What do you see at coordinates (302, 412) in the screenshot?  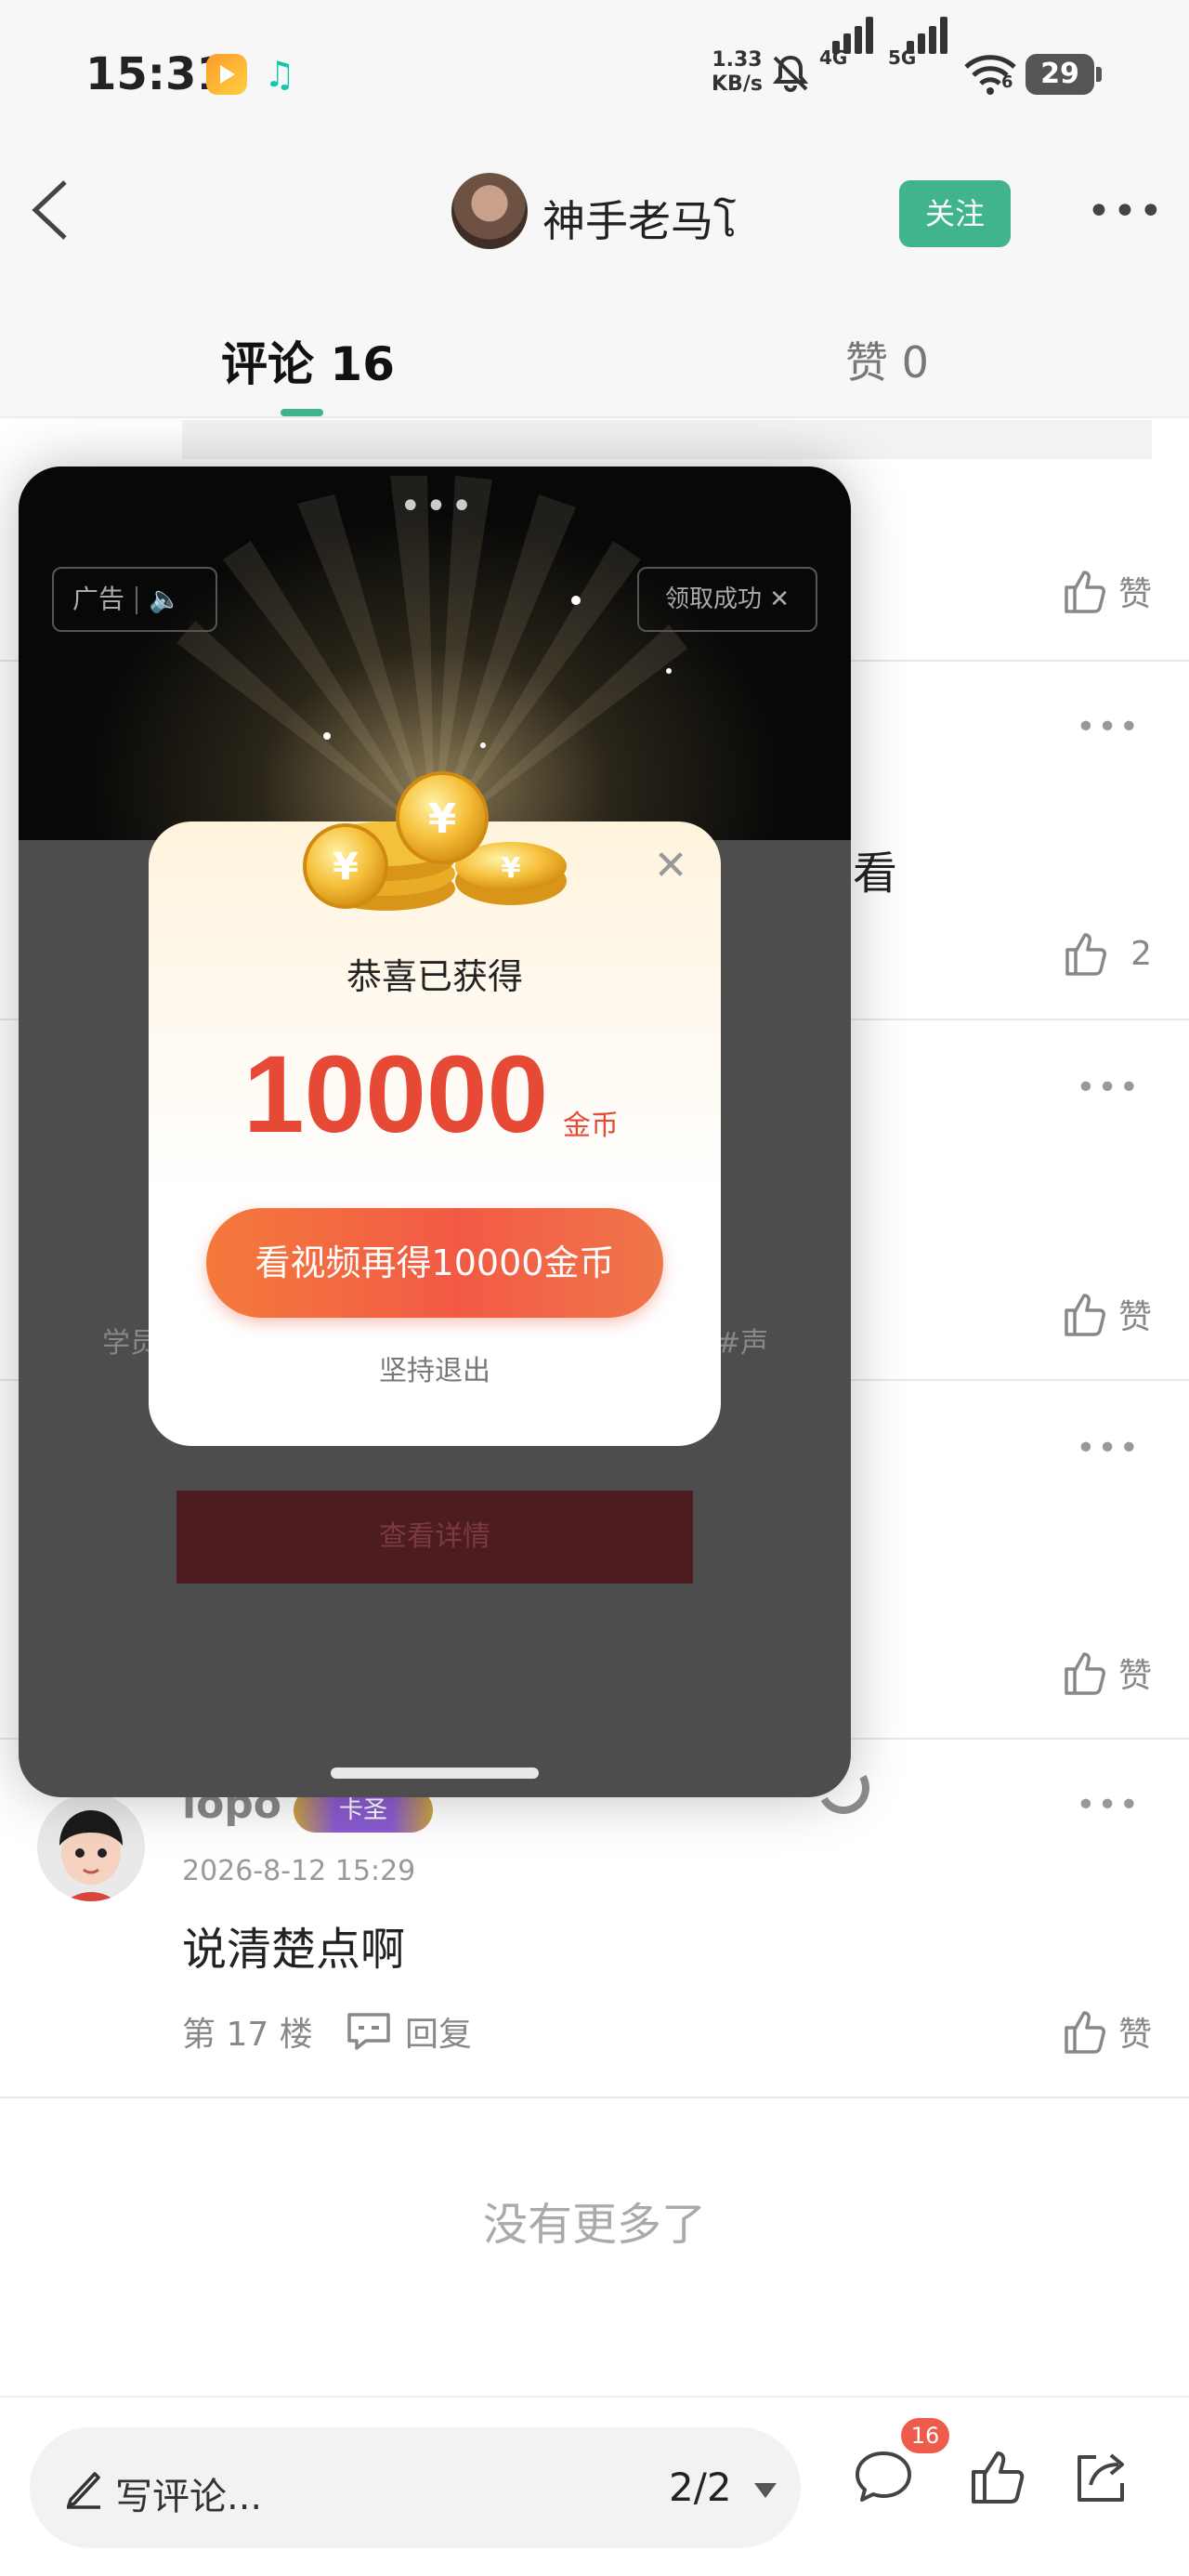 I see `tab-active-indicator` at bounding box center [302, 412].